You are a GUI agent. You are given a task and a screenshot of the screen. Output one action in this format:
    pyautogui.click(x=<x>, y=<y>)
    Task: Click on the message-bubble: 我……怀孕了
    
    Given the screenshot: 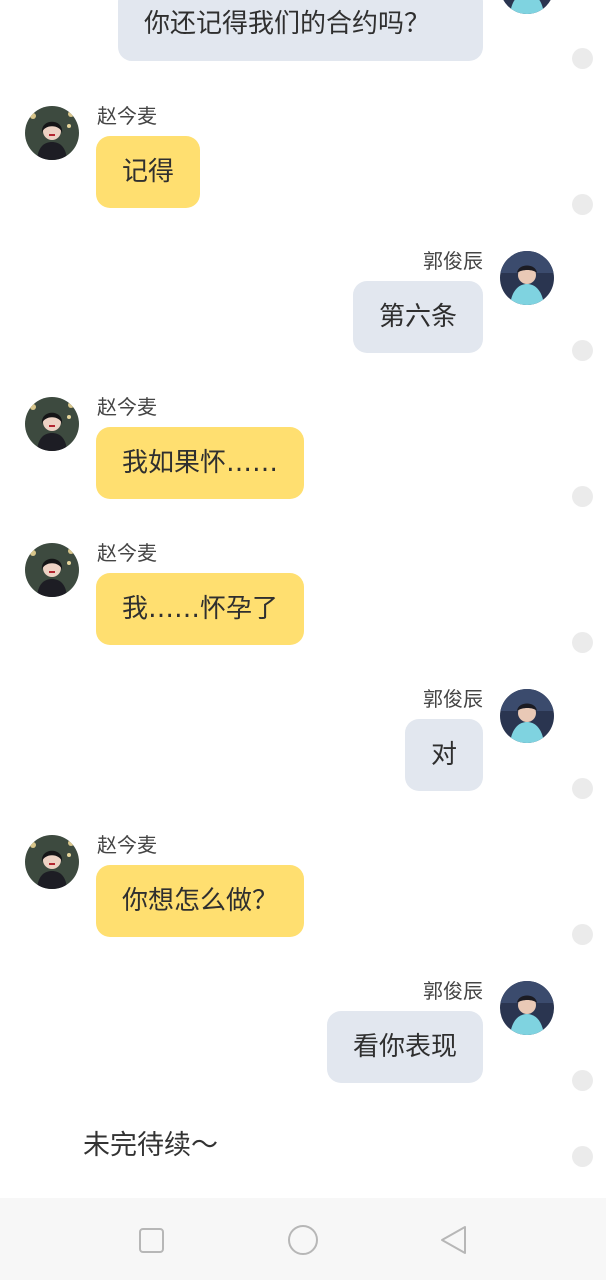 What is the action you would take?
    pyautogui.click(x=200, y=609)
    